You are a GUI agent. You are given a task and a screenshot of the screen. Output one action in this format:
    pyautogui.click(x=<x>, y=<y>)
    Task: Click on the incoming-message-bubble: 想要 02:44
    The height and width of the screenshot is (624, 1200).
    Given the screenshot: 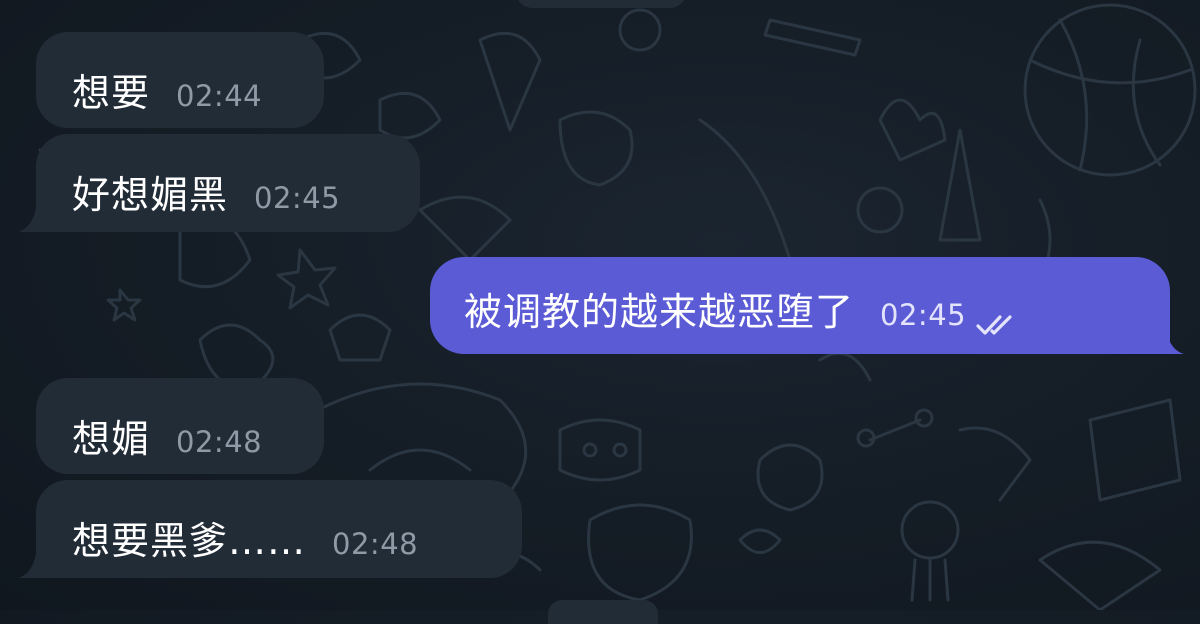 What is the action you would take?
    pyautogui.click(x=180, y=80)
    